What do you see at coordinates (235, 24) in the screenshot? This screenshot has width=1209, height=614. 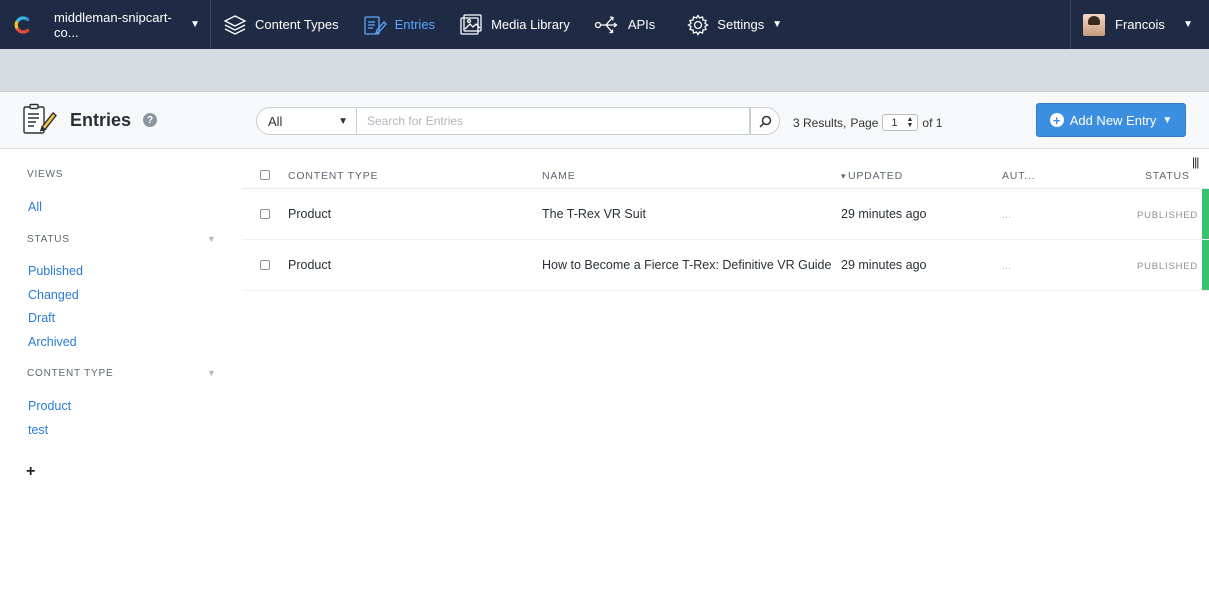 I see `layers-icon` at bounding box center [235, 24].